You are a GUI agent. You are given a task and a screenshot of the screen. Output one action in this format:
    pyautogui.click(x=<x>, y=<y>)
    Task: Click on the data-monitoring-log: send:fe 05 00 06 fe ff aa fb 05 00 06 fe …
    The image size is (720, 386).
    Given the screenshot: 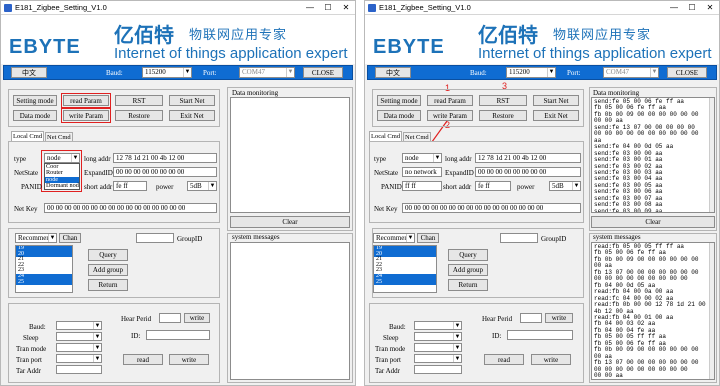 What is the action you would take?
    pyautogui.click(x=653, y=155)
    